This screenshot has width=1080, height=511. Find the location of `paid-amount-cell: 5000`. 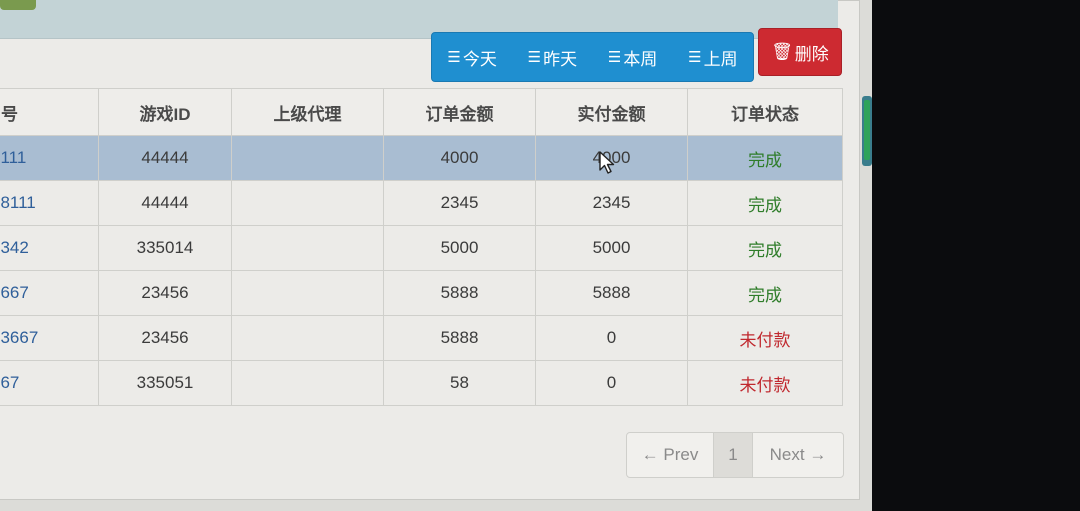

paid-amount-cell: 5000 is located at coordinates (611, 248).